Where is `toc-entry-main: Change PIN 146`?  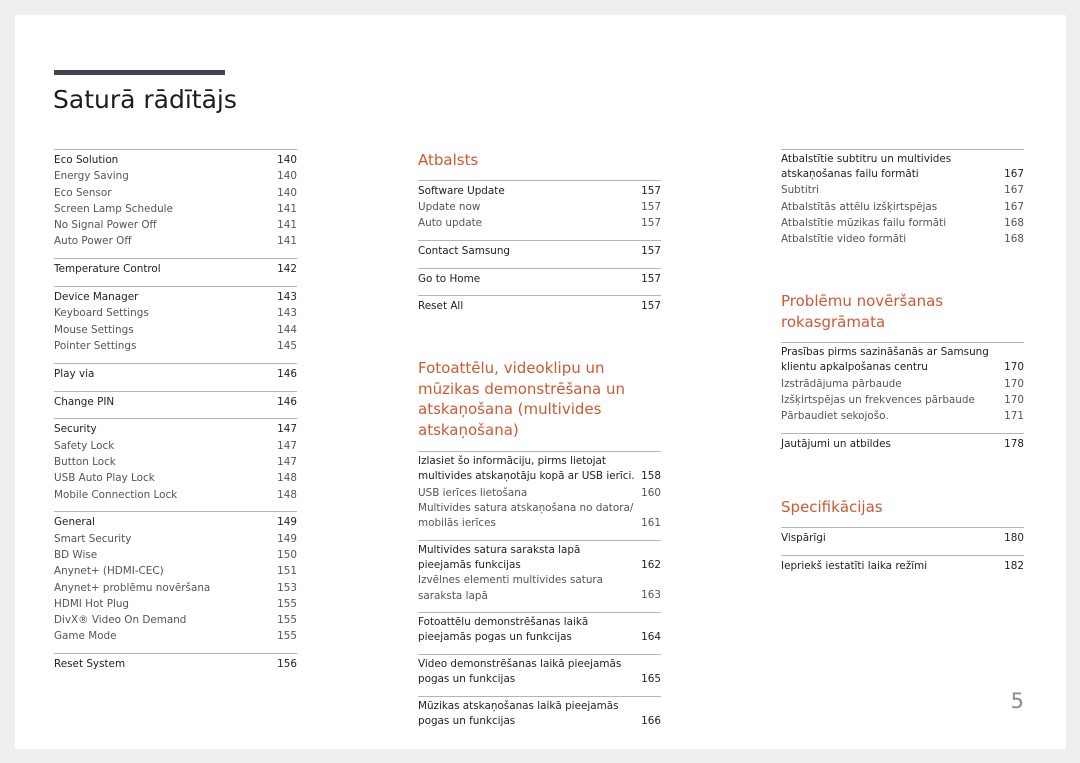 toc-entry-main: Change PIN 146 is located at coordinates (175, 402).